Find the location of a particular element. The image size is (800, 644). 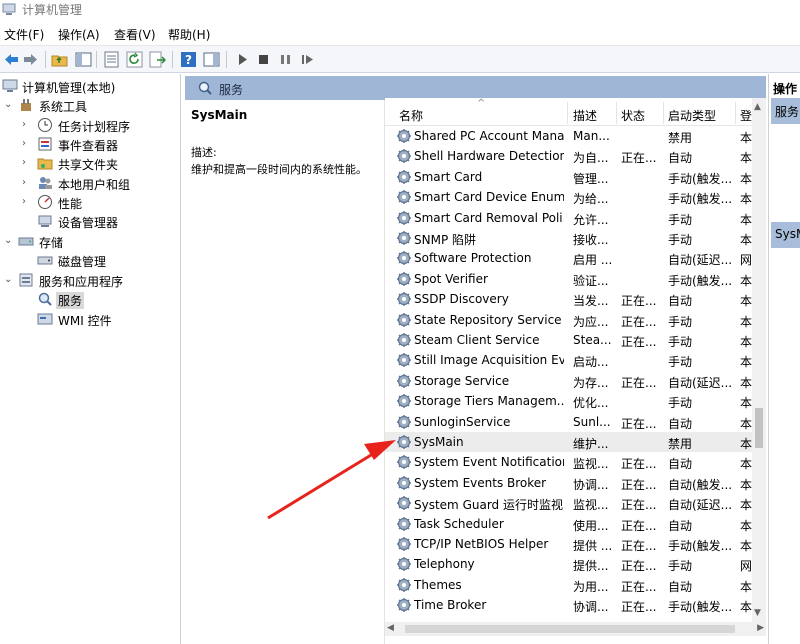

column-header-name: 名称 is located at coordinates (411, 115).